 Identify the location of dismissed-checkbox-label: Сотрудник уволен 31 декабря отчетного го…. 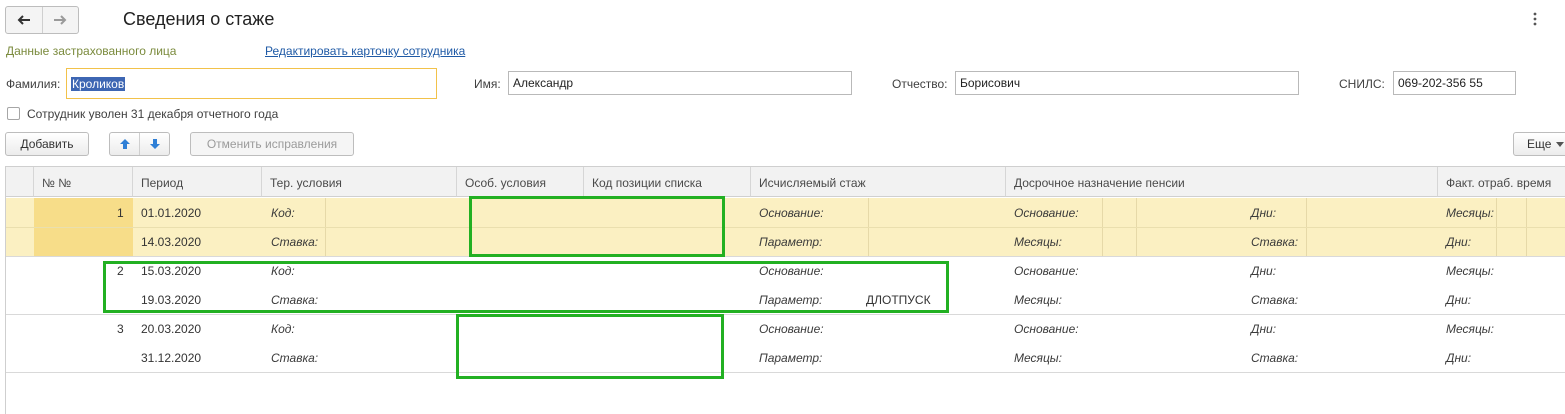
(152, 114).